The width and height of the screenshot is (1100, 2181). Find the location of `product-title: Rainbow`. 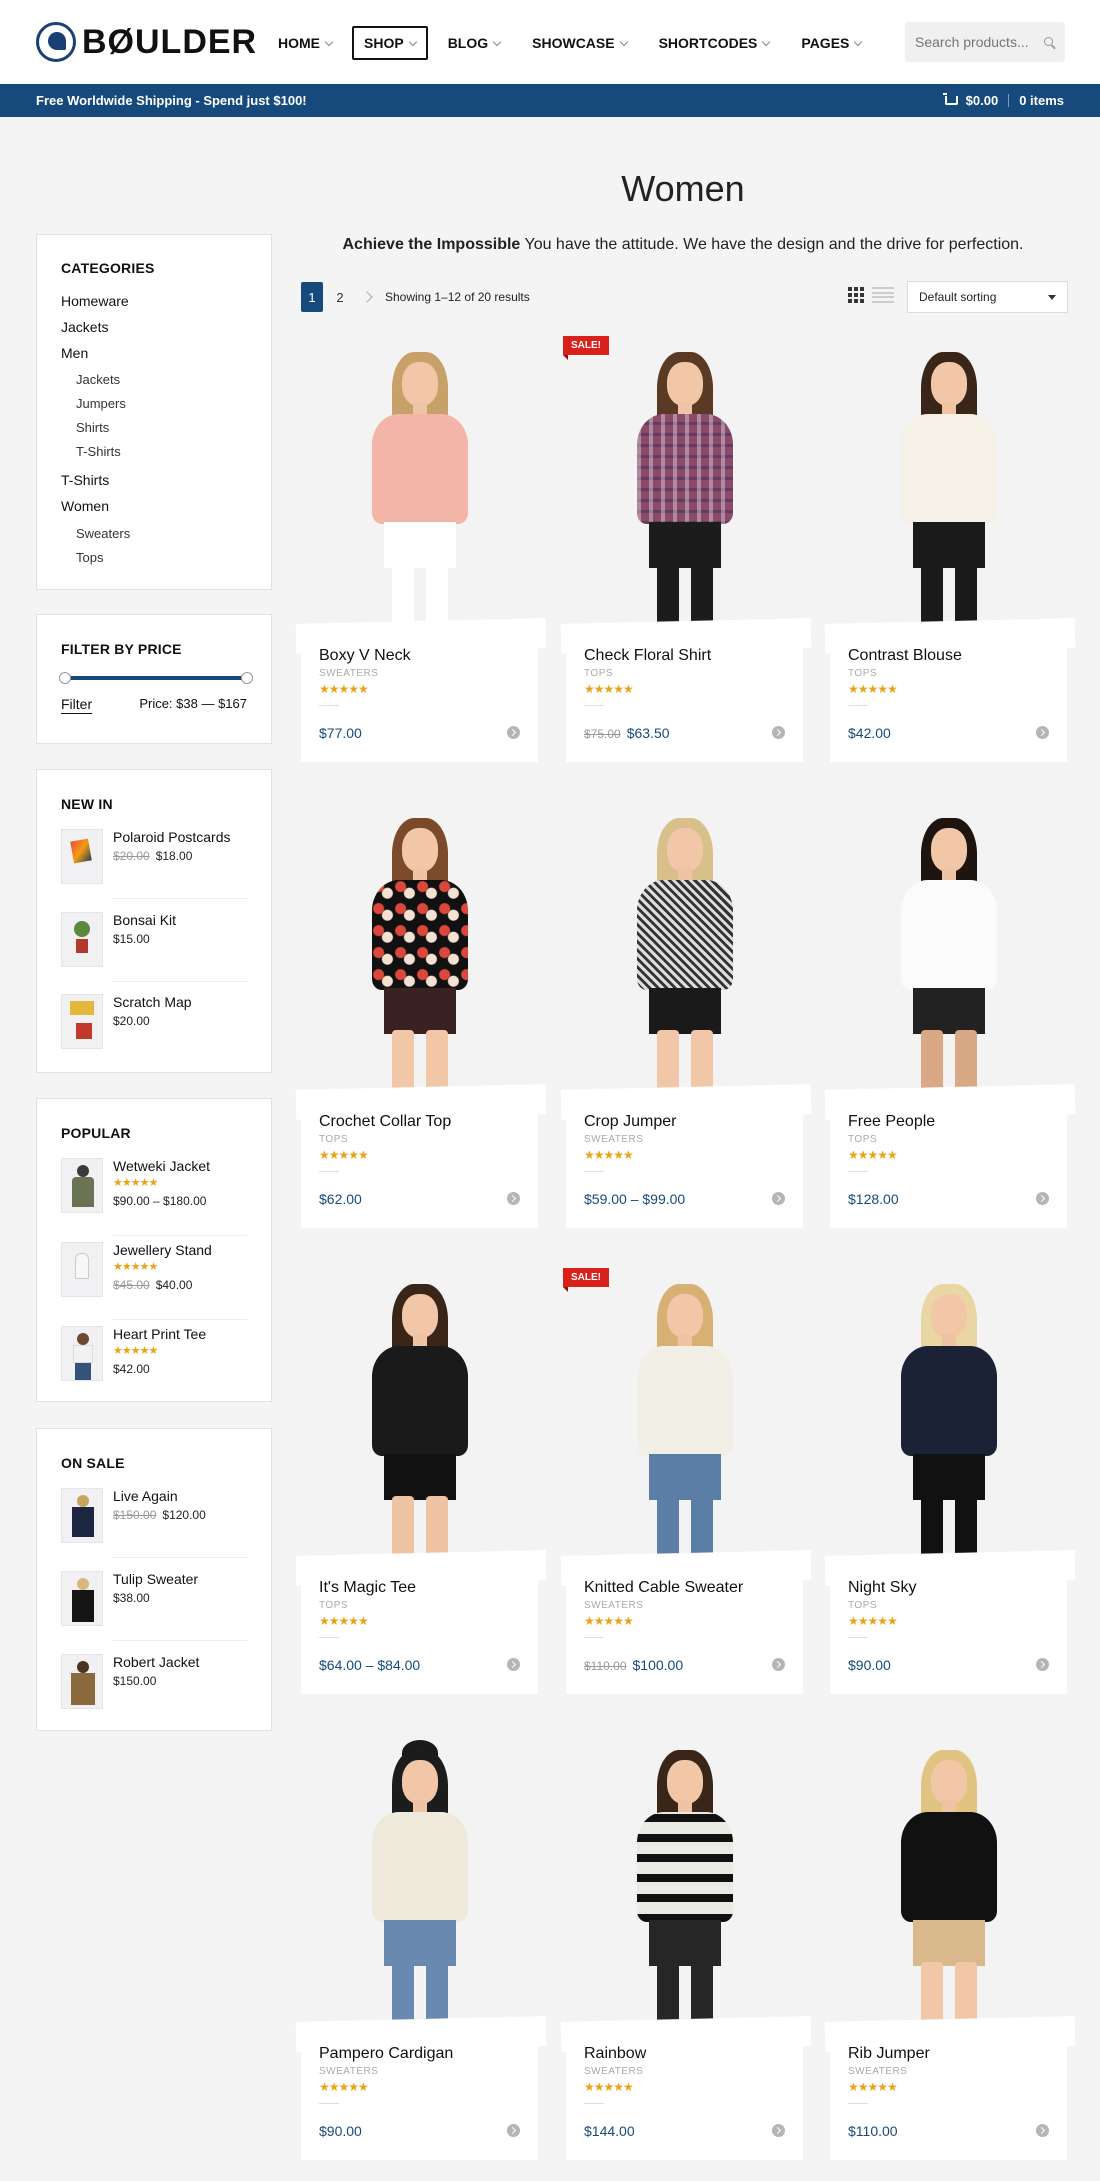

product-title: Rainbow is located at coordinates (615, 2054).